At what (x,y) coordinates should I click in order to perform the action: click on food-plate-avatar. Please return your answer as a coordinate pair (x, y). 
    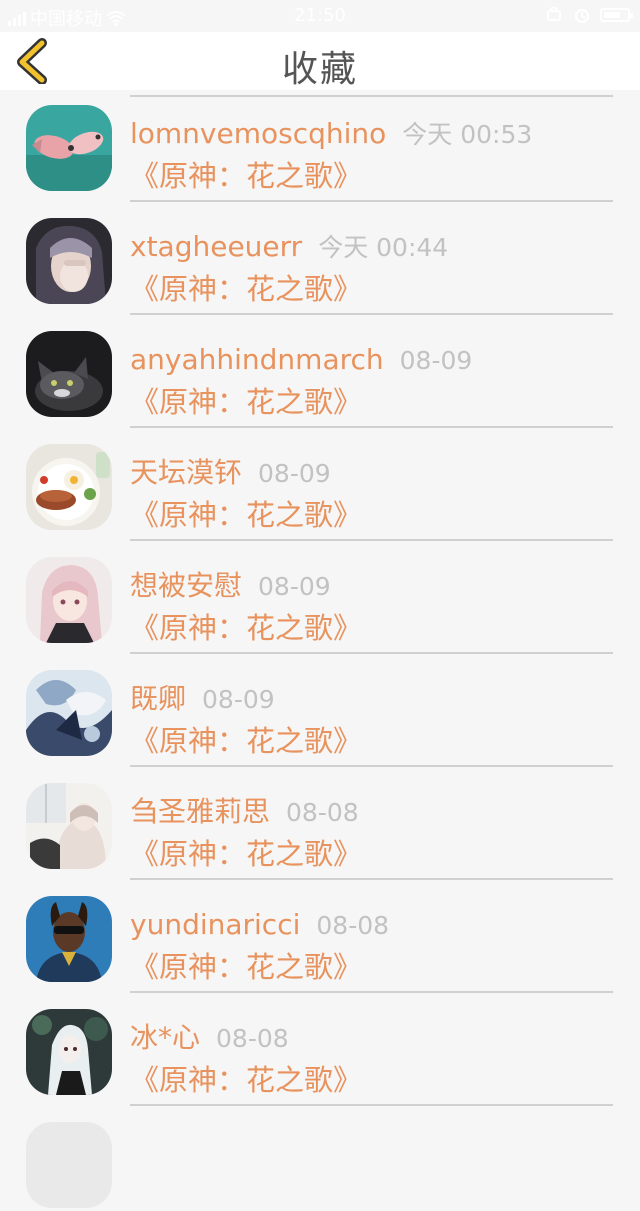
    Looking at the image, I should click on (69, 487).